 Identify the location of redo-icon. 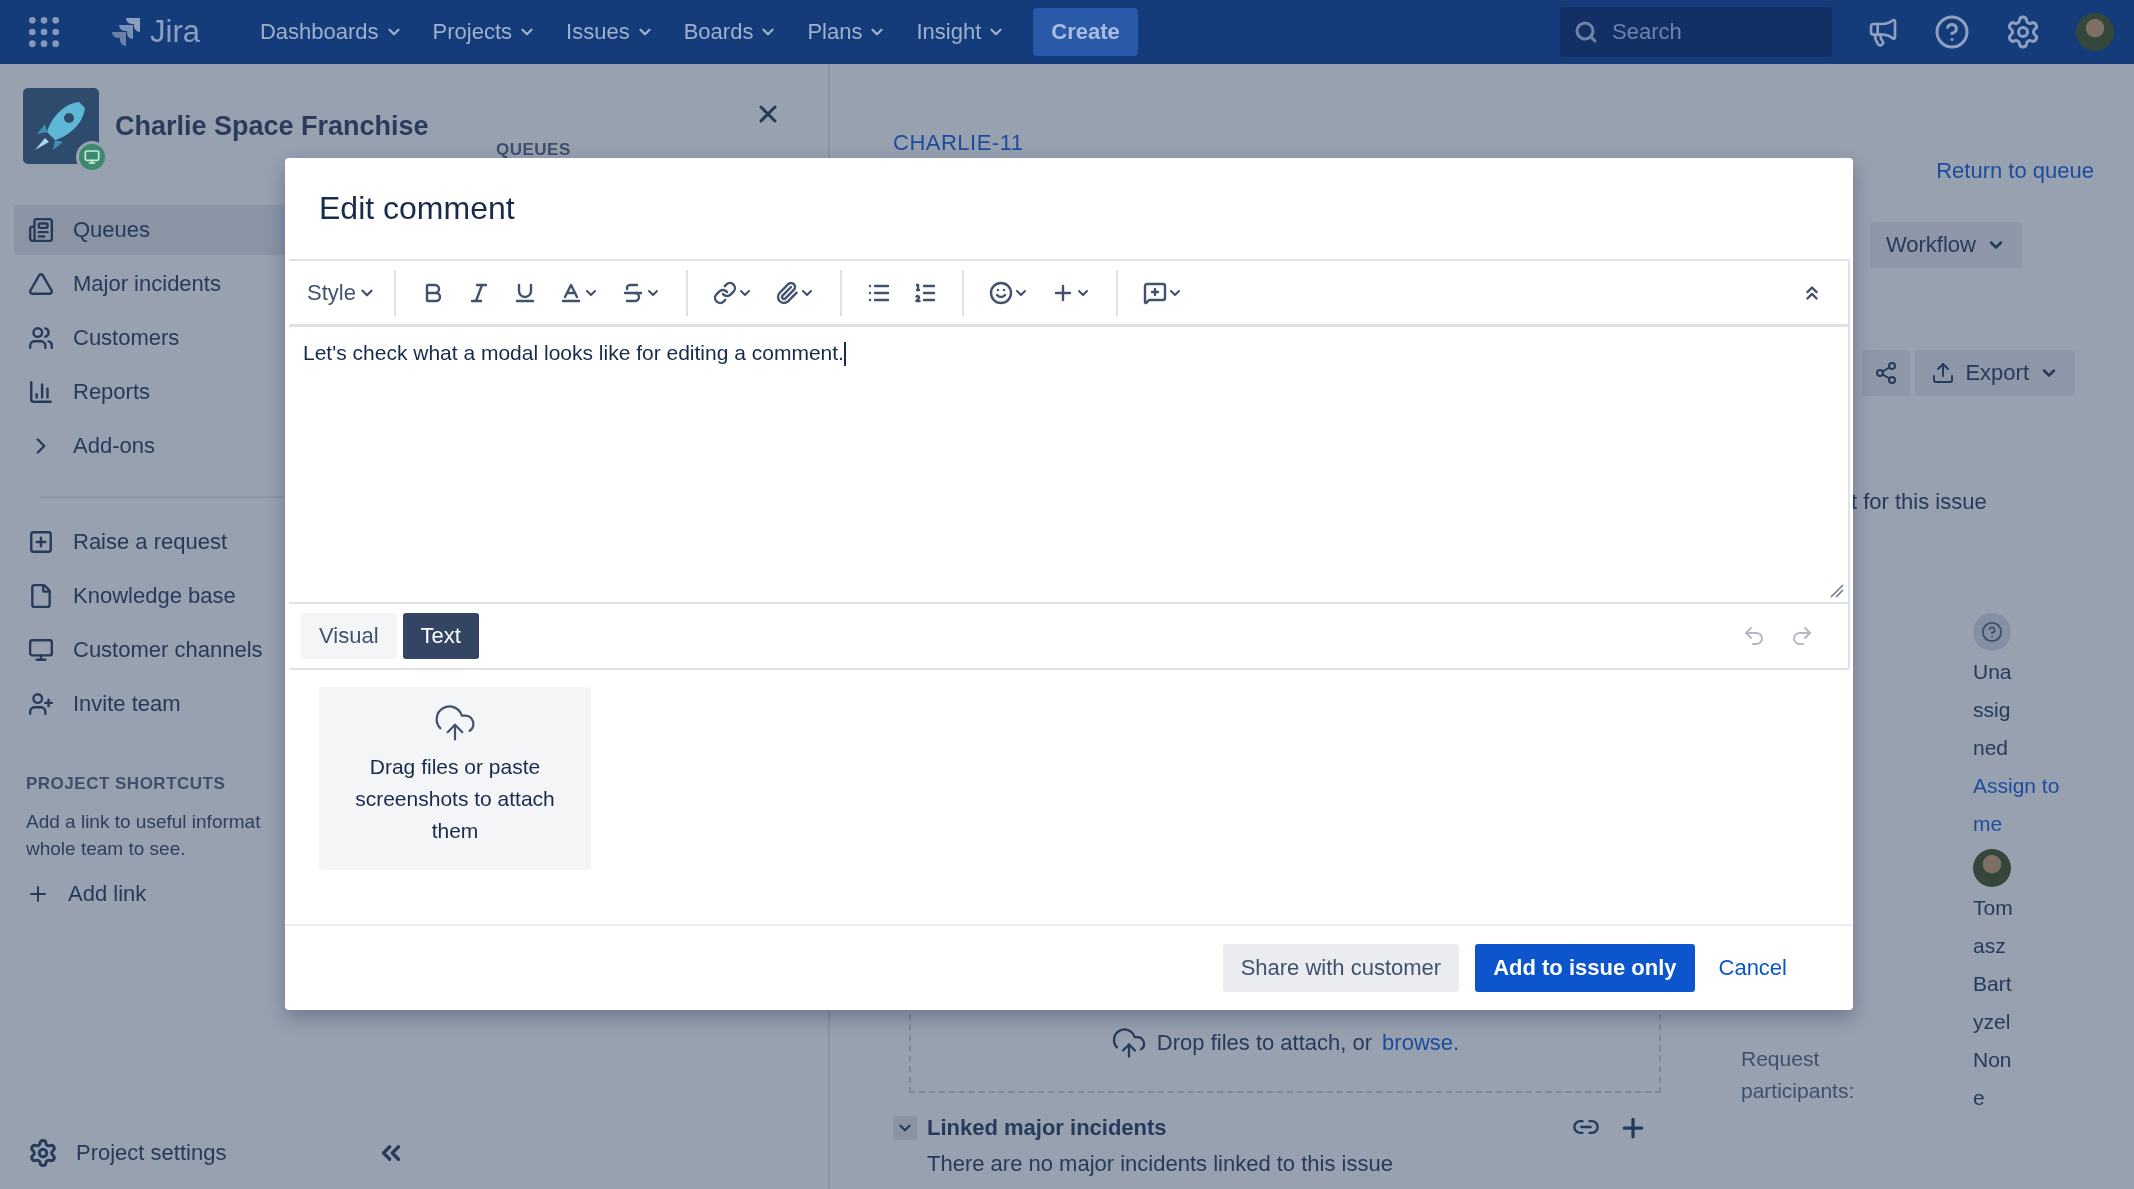
(1802, 636).